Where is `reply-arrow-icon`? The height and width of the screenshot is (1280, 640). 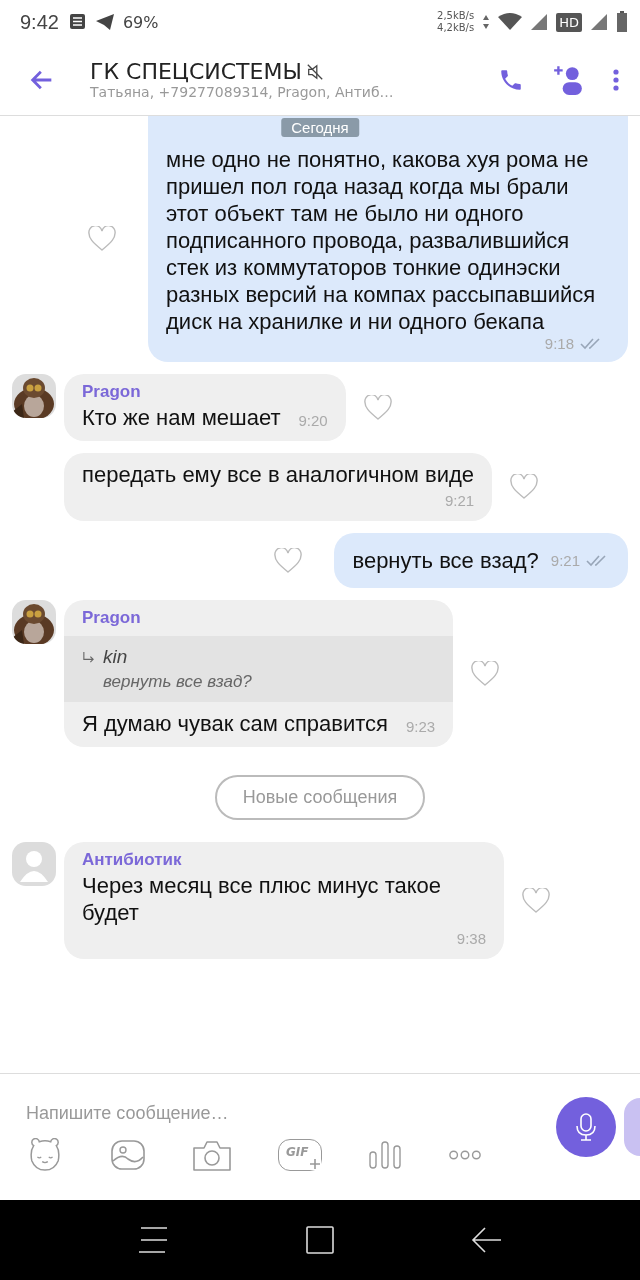 reply-arrow-icon is located at coordinates (88, 657).